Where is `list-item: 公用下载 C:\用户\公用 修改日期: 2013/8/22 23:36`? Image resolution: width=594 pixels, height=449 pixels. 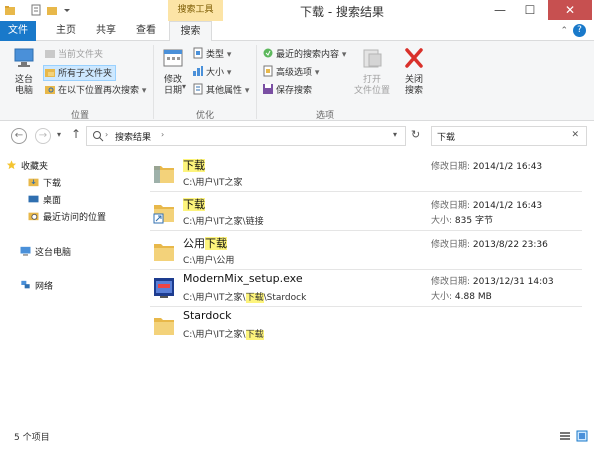 list-item: 公用下载 C:\用户\公用 修改日期: 2013/8/22 23:36 is located at coordinates (366, 251).